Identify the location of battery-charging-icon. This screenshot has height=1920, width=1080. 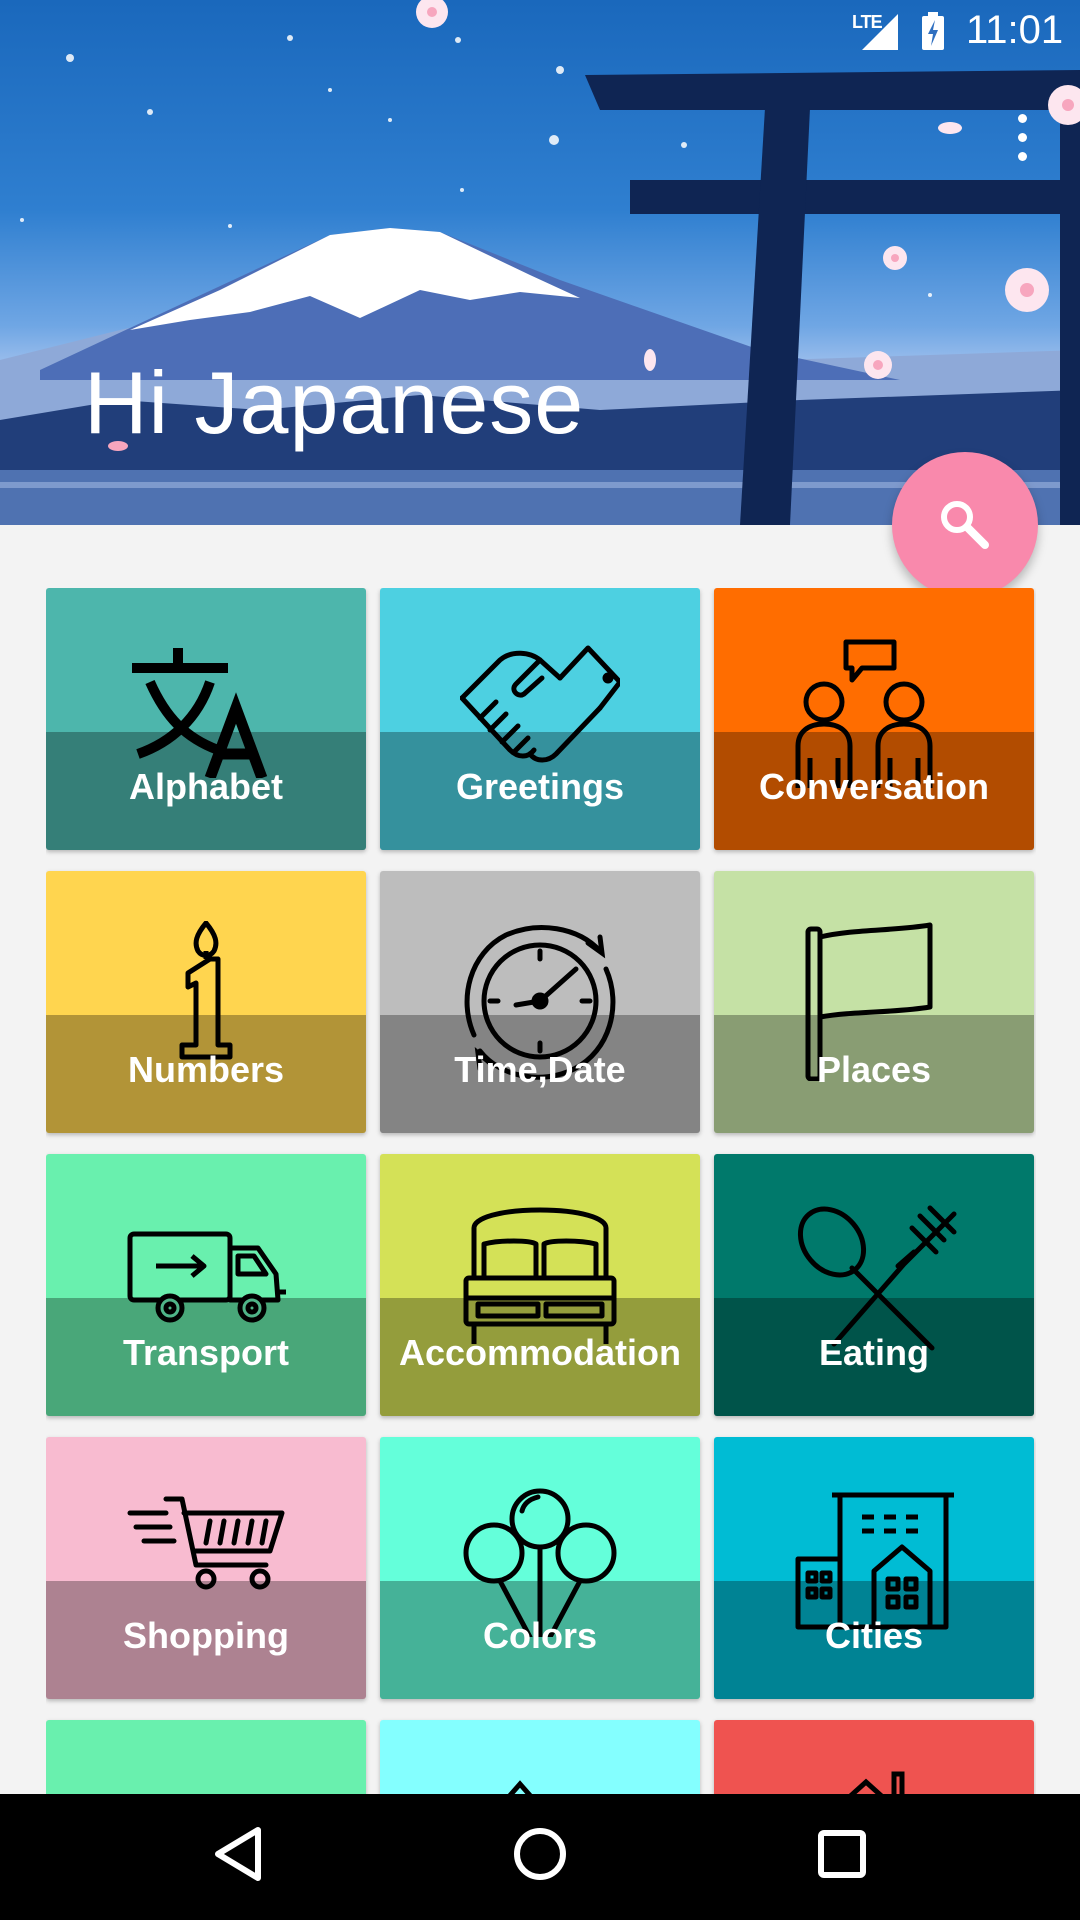
(933, 31).